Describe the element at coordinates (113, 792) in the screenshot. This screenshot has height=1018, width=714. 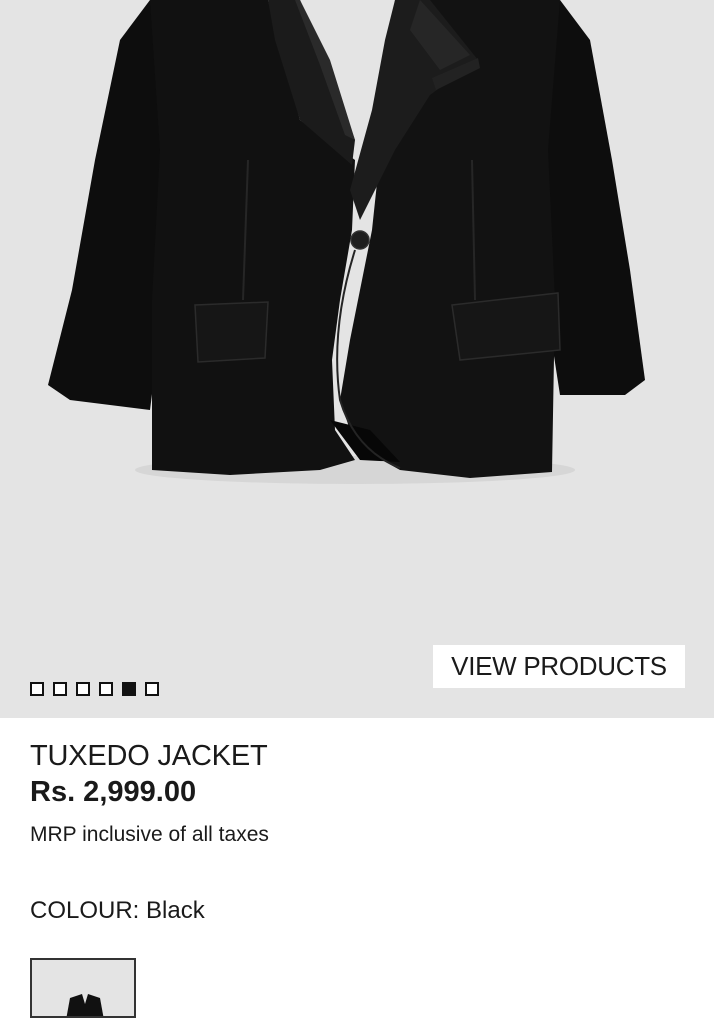
I see `product-price: Rs. 2,999.00` at that location.